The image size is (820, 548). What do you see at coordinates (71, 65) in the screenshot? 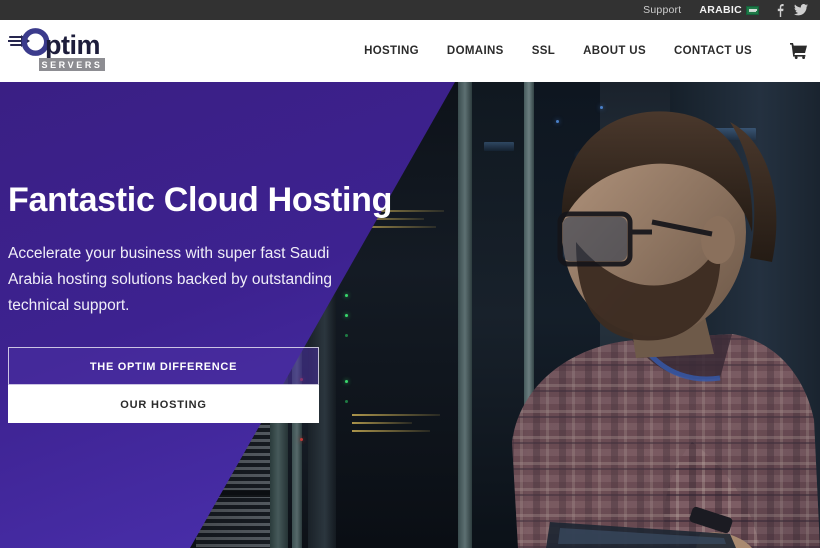
I see `svg-text: SERVERS` at bounding box center [71, 65].